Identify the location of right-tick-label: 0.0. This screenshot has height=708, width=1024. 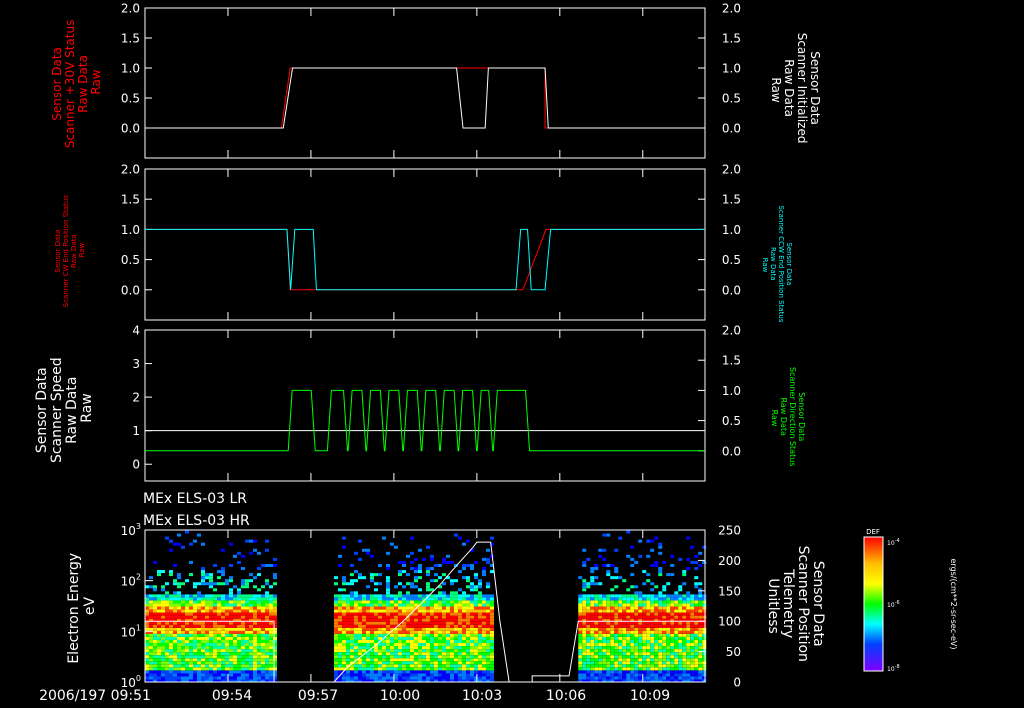
(731, 451).